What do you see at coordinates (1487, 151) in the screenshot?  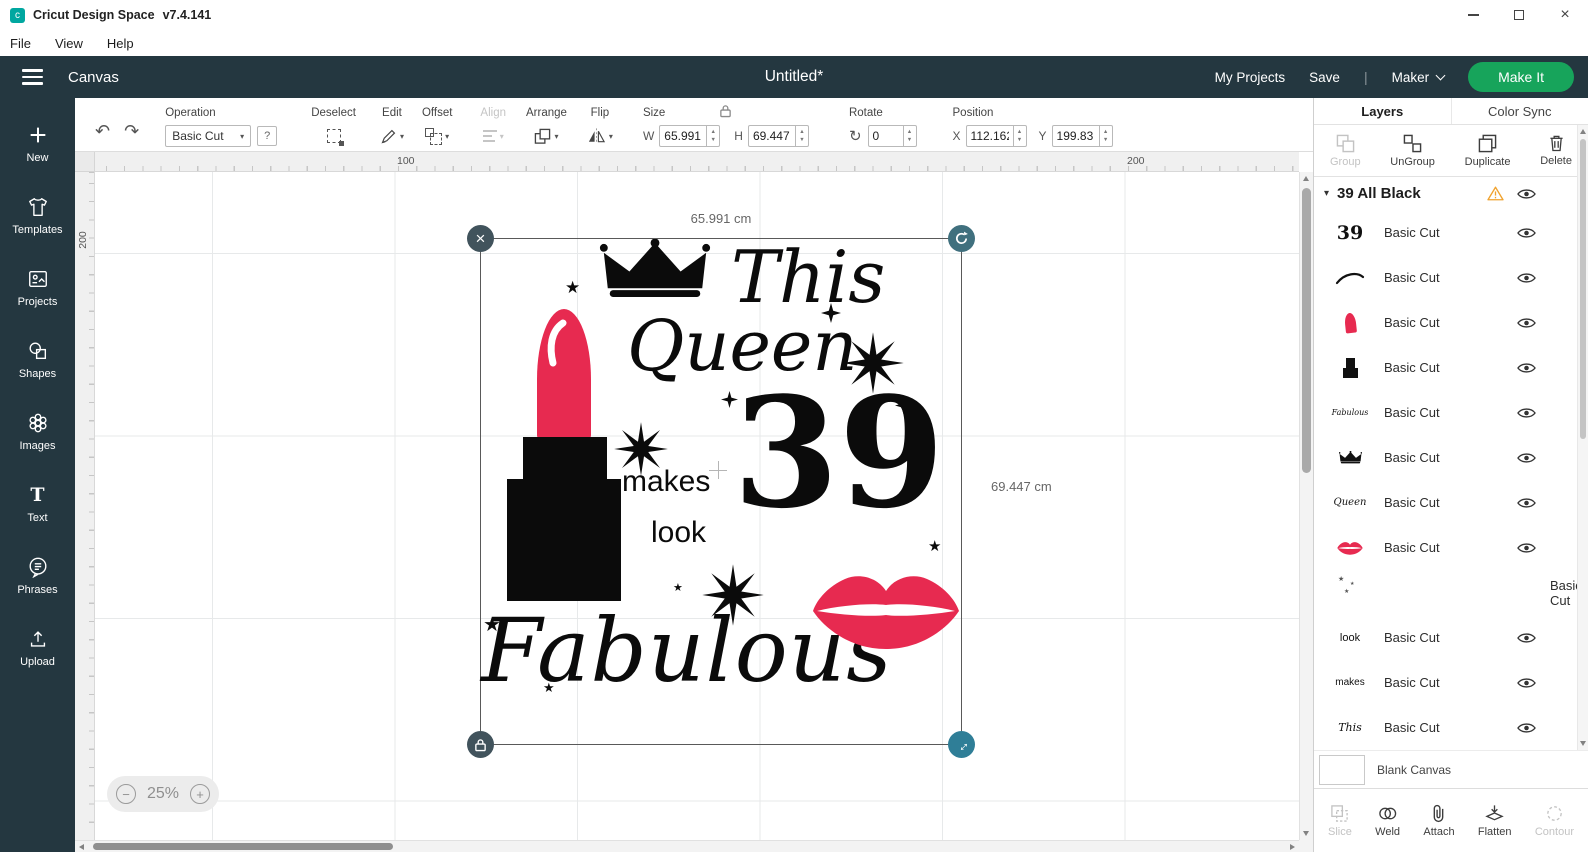 I see `duplicate-button: Duplicate` at bounding box center [1487, 151].